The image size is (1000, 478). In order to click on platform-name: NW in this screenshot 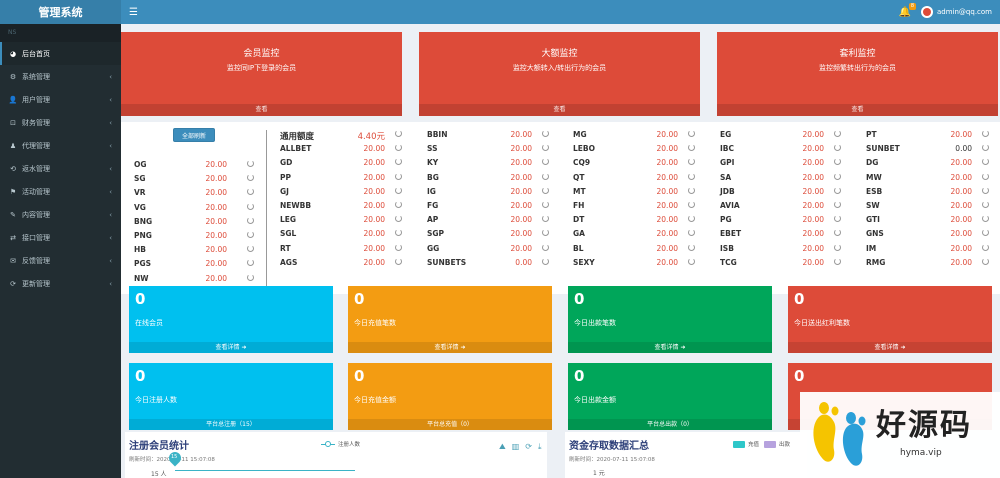, I will do `click(141, 278)`.